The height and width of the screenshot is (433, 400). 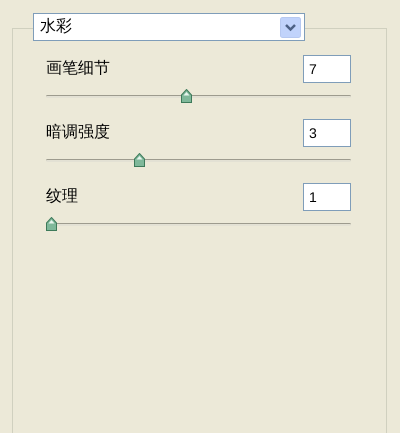 What do you see at coordinates (327, 133) in the screenshot?
I see `value-field: 3` at bounding box center [327, 133].